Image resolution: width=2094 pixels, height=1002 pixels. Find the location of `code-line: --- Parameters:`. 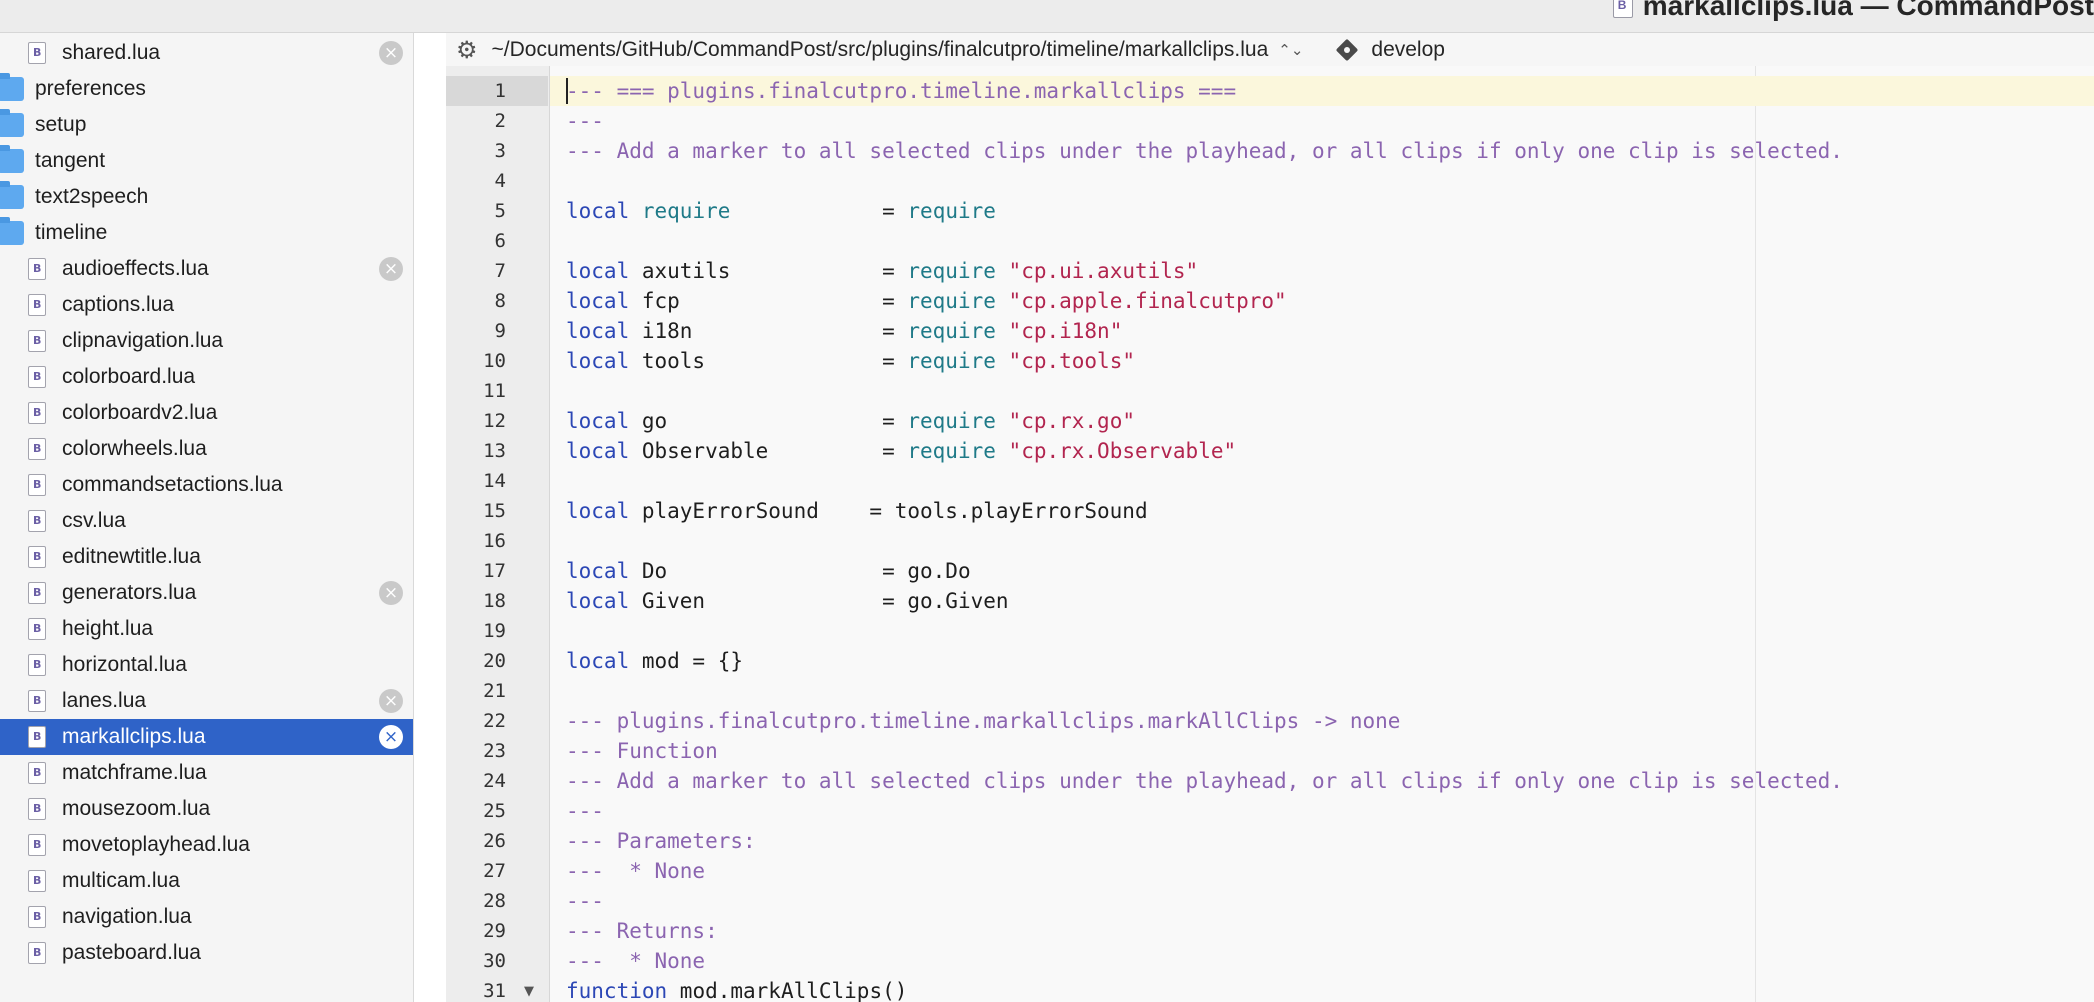

code-line: --- Parameters: is located at coordinates (1316, 841).